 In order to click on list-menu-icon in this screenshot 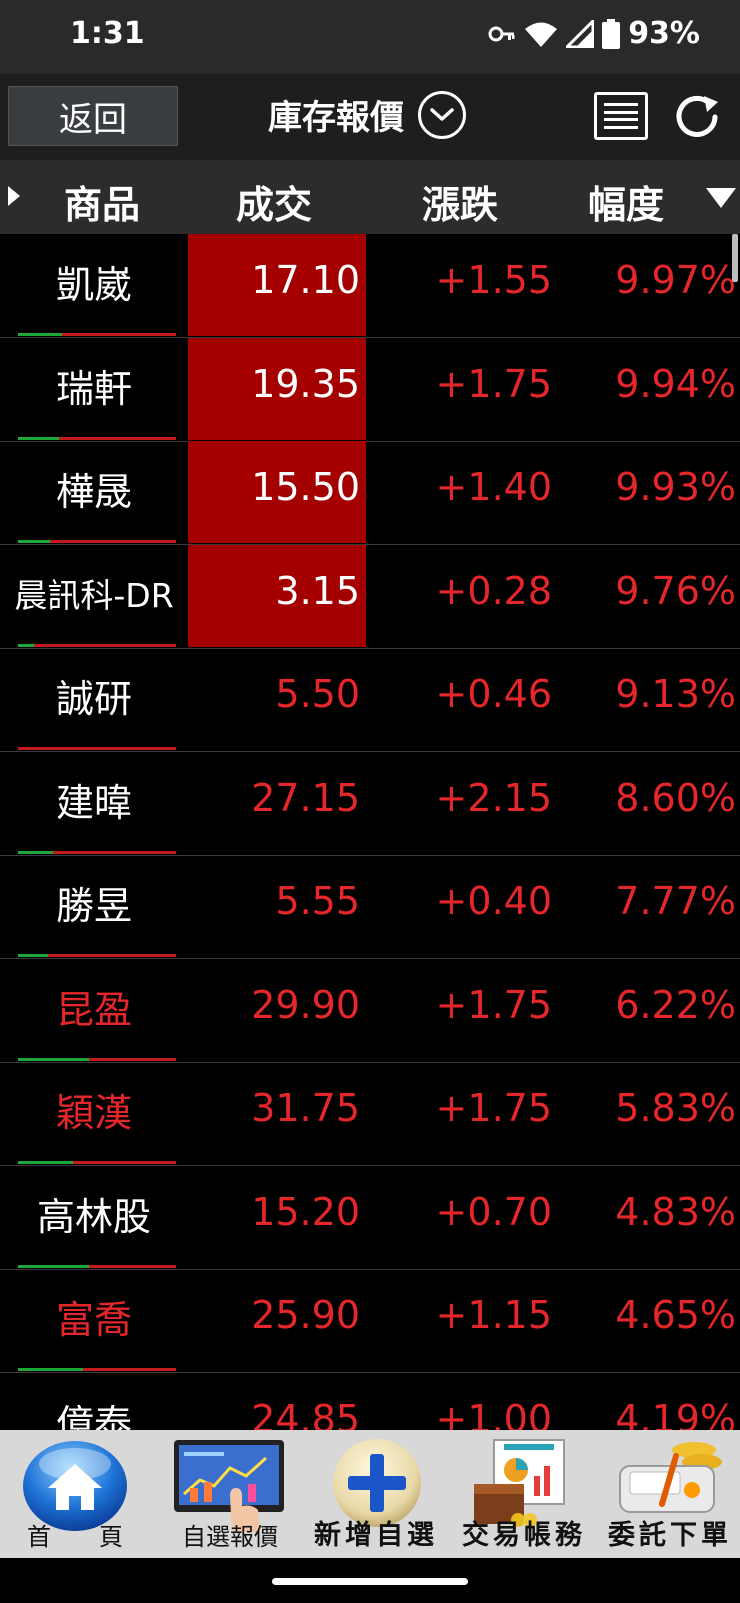, I will do `click(621, 116)`.